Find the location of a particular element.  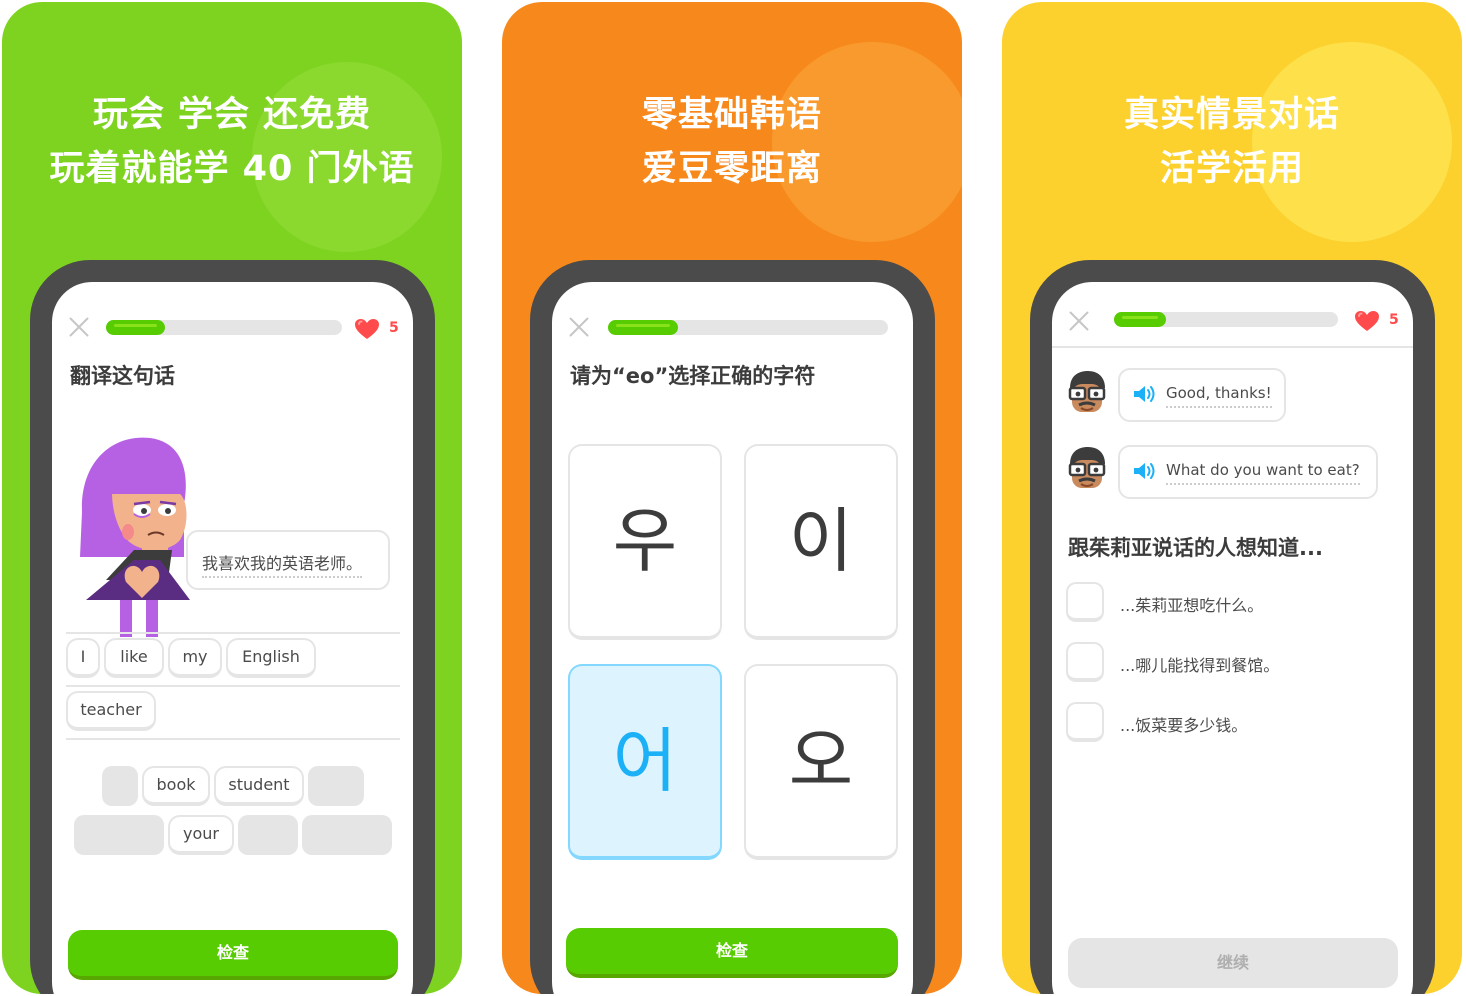

headline: 玩会 学会 还免费 玩着就能学 40 门外语 is located at coordinates (232, 142).